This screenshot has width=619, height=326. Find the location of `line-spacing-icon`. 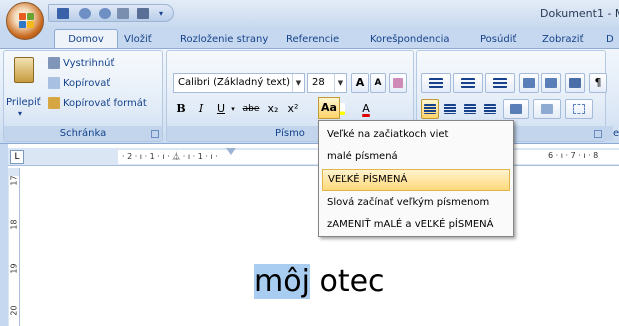

line-spacing-icon is located at coordinates (516, 109).